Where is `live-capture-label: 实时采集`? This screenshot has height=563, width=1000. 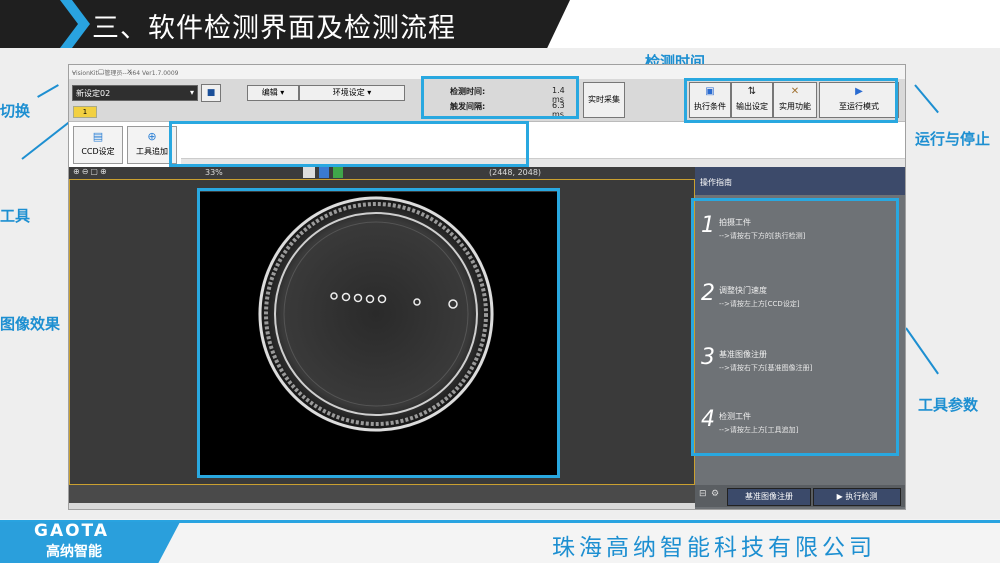 live-capture-label: 实时采集 is located at coordinates (604, 99).